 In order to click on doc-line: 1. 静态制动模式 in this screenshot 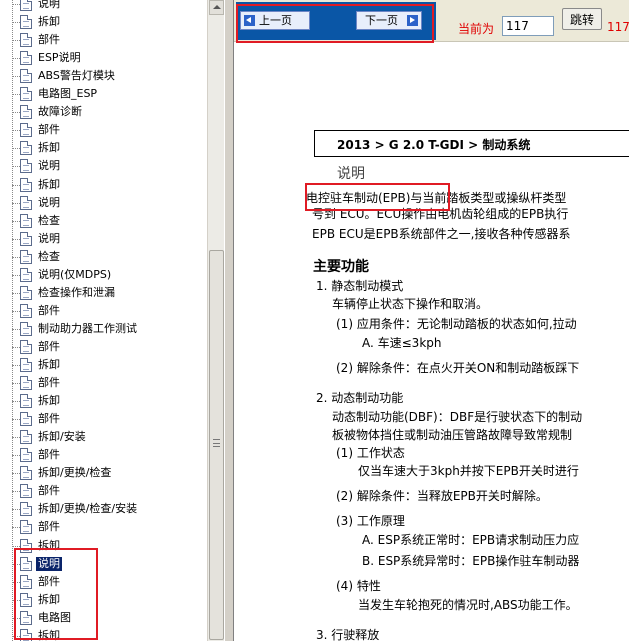, I will do `click(360, 286)`.